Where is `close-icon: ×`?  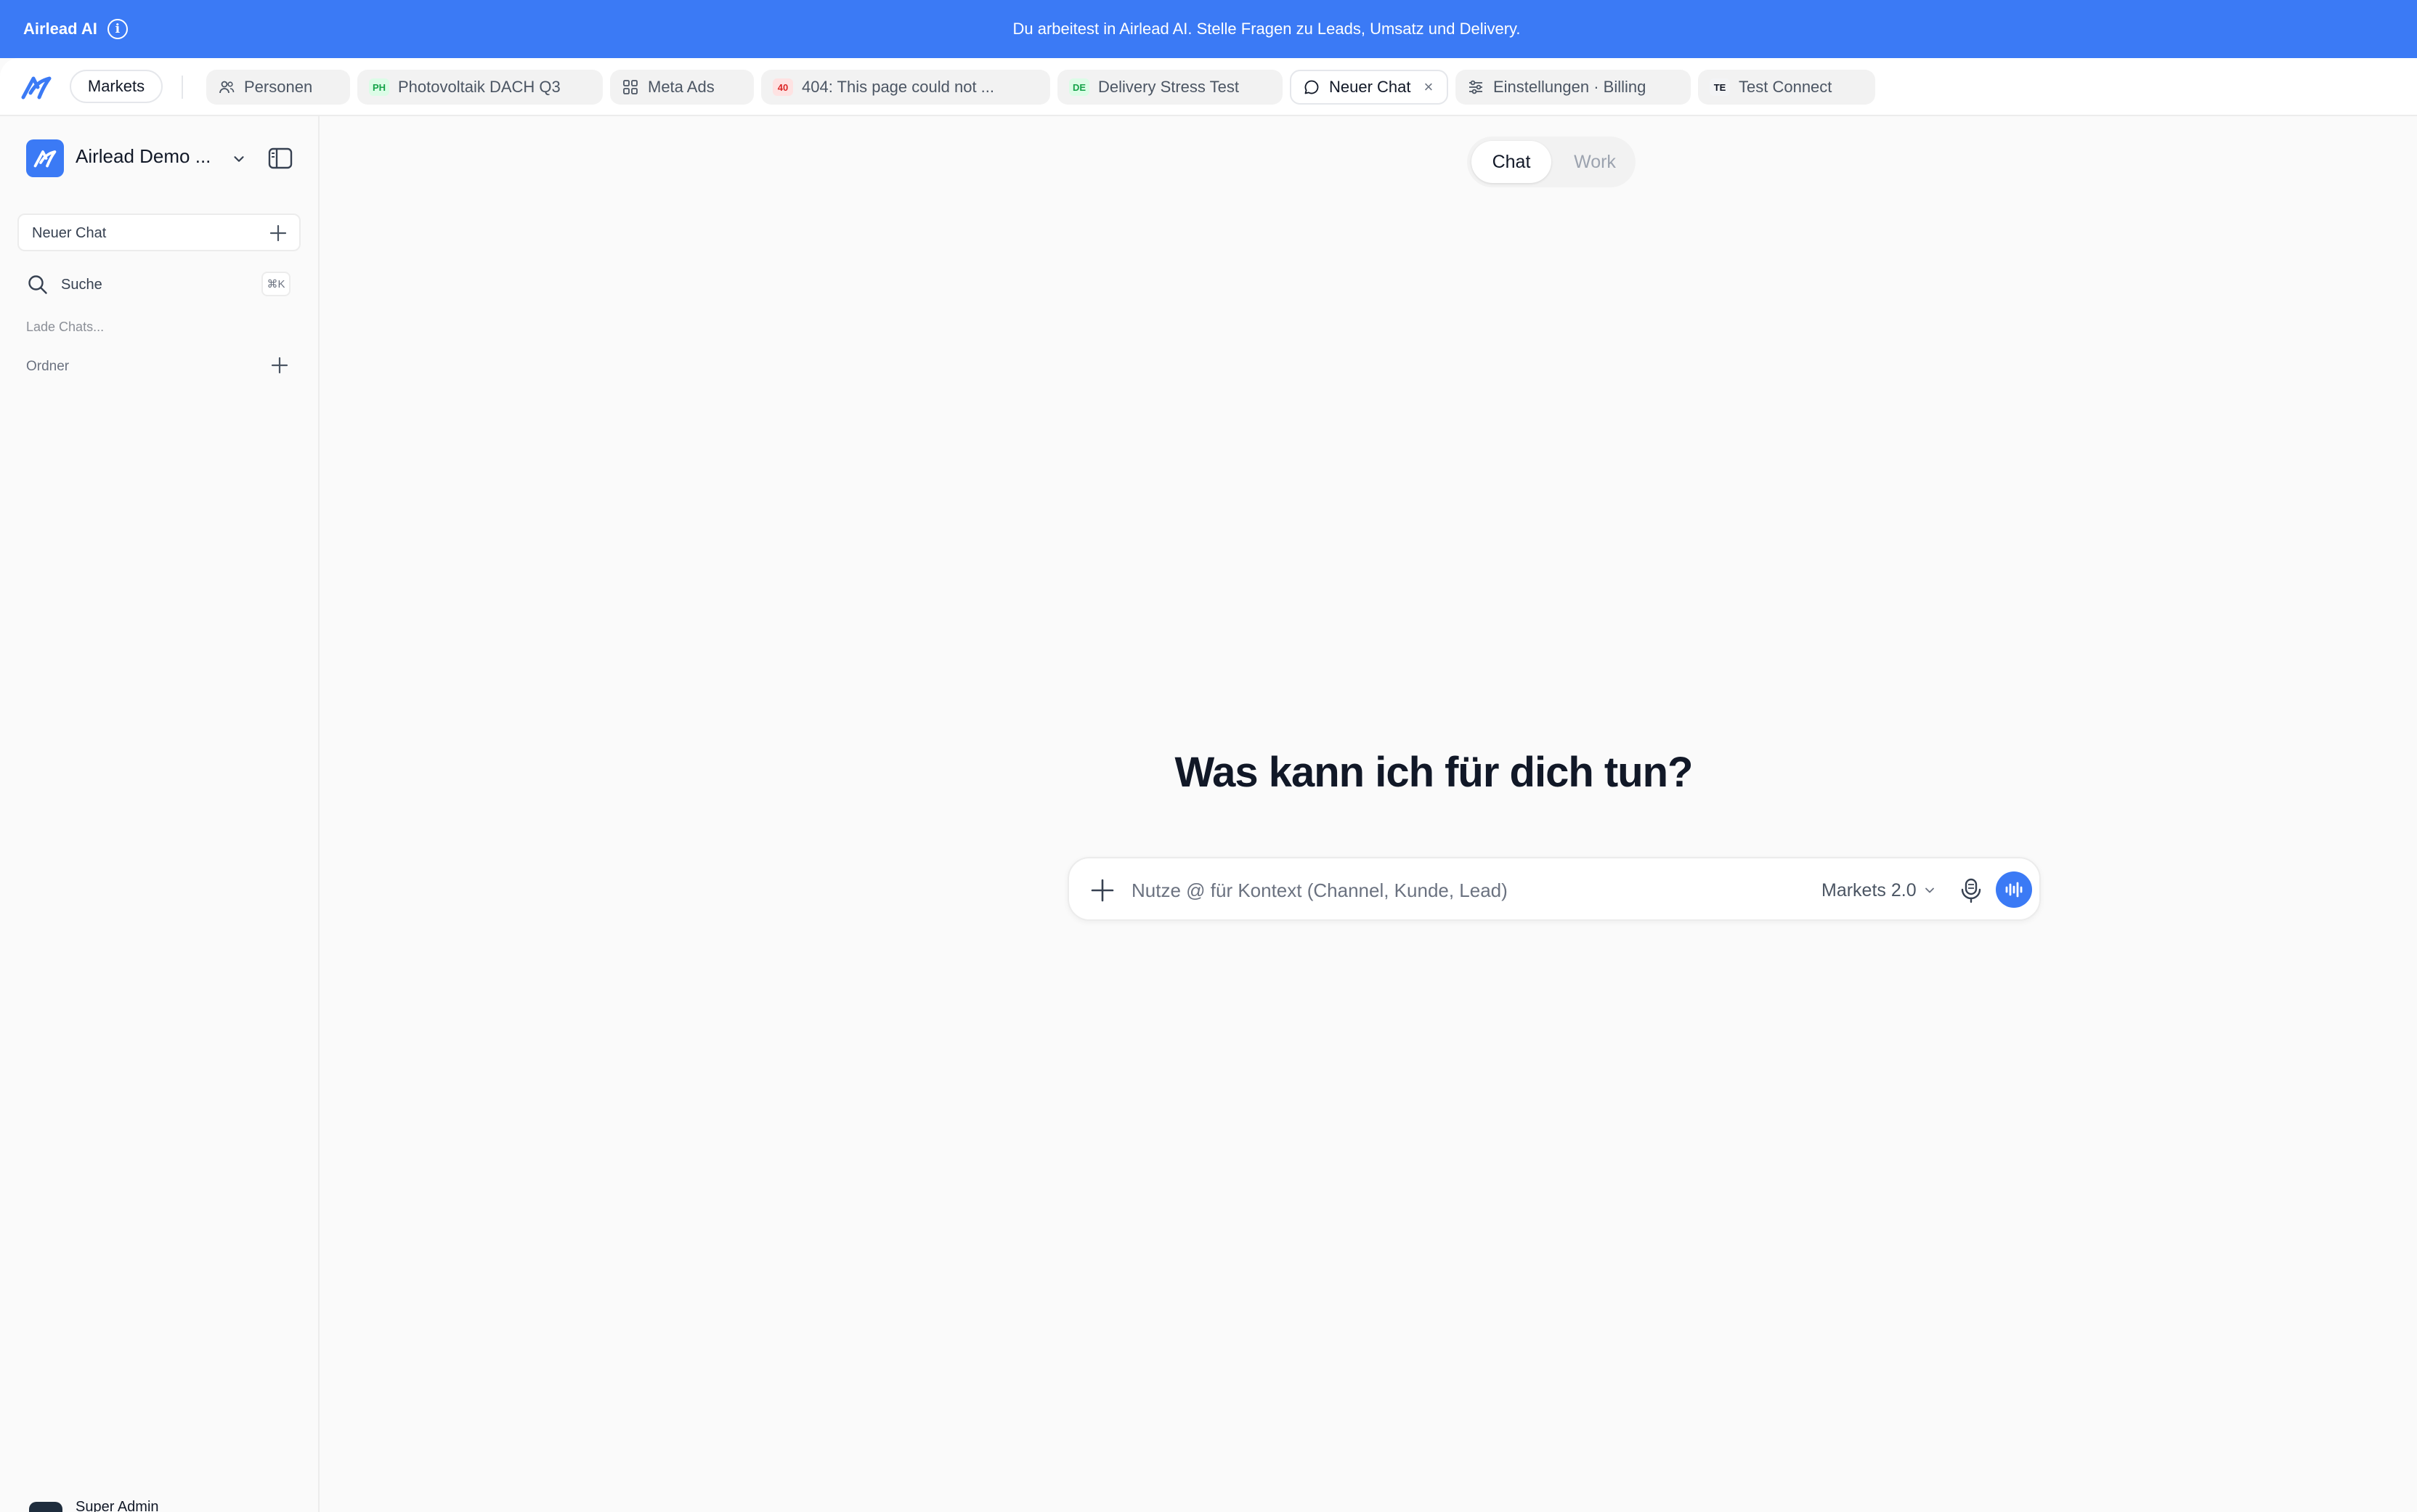
close-icon: × is located at coordinates (1429, 87).